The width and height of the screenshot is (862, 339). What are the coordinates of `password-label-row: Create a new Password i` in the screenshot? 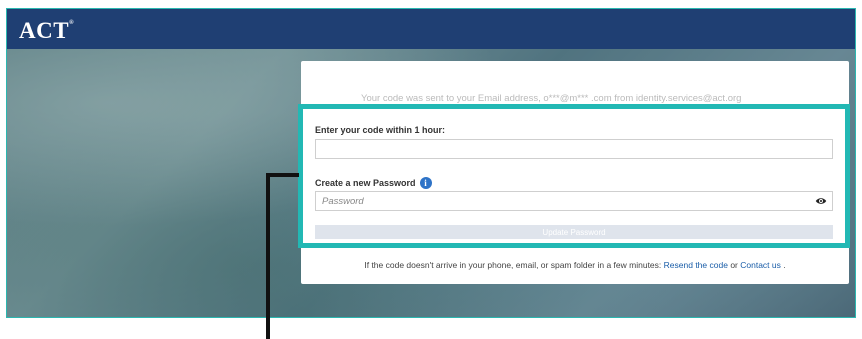 It's located at (373, 183).